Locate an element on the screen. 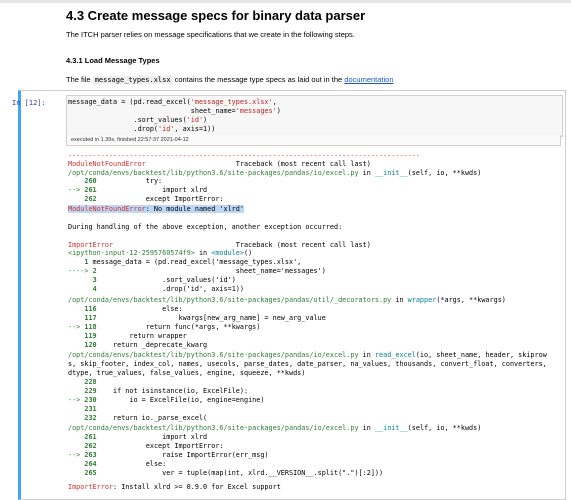 Image resolution: width=571 pixels, height=500 pixels. arrow-marker: ----> is located at coordinates (80, 271).